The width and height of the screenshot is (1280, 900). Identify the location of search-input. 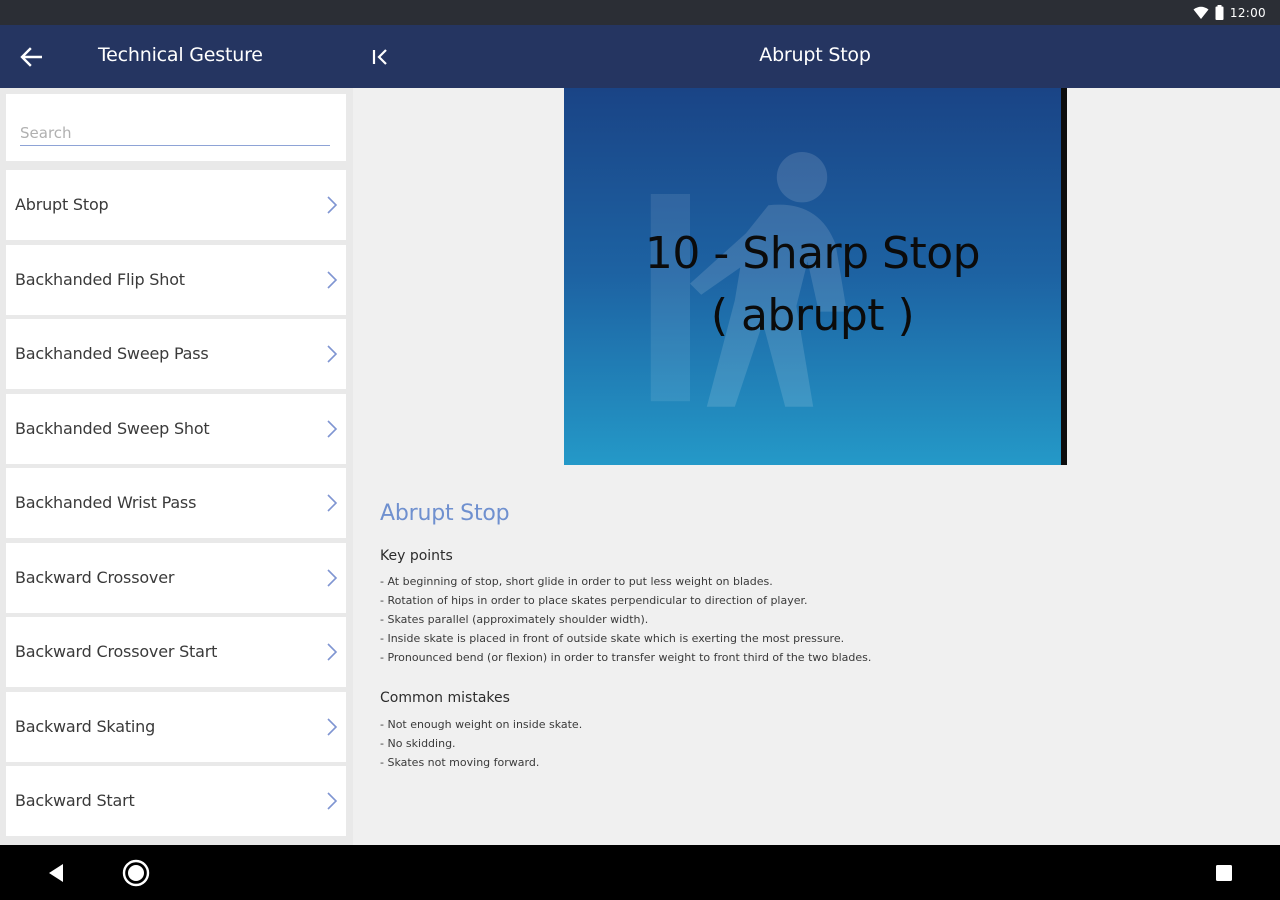
(175, 131).